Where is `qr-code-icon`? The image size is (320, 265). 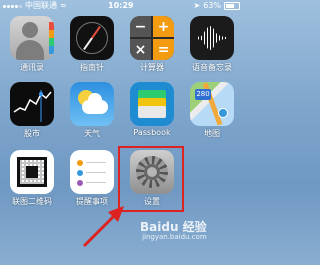 qr-code-icon is located at coordinates (32, 172).